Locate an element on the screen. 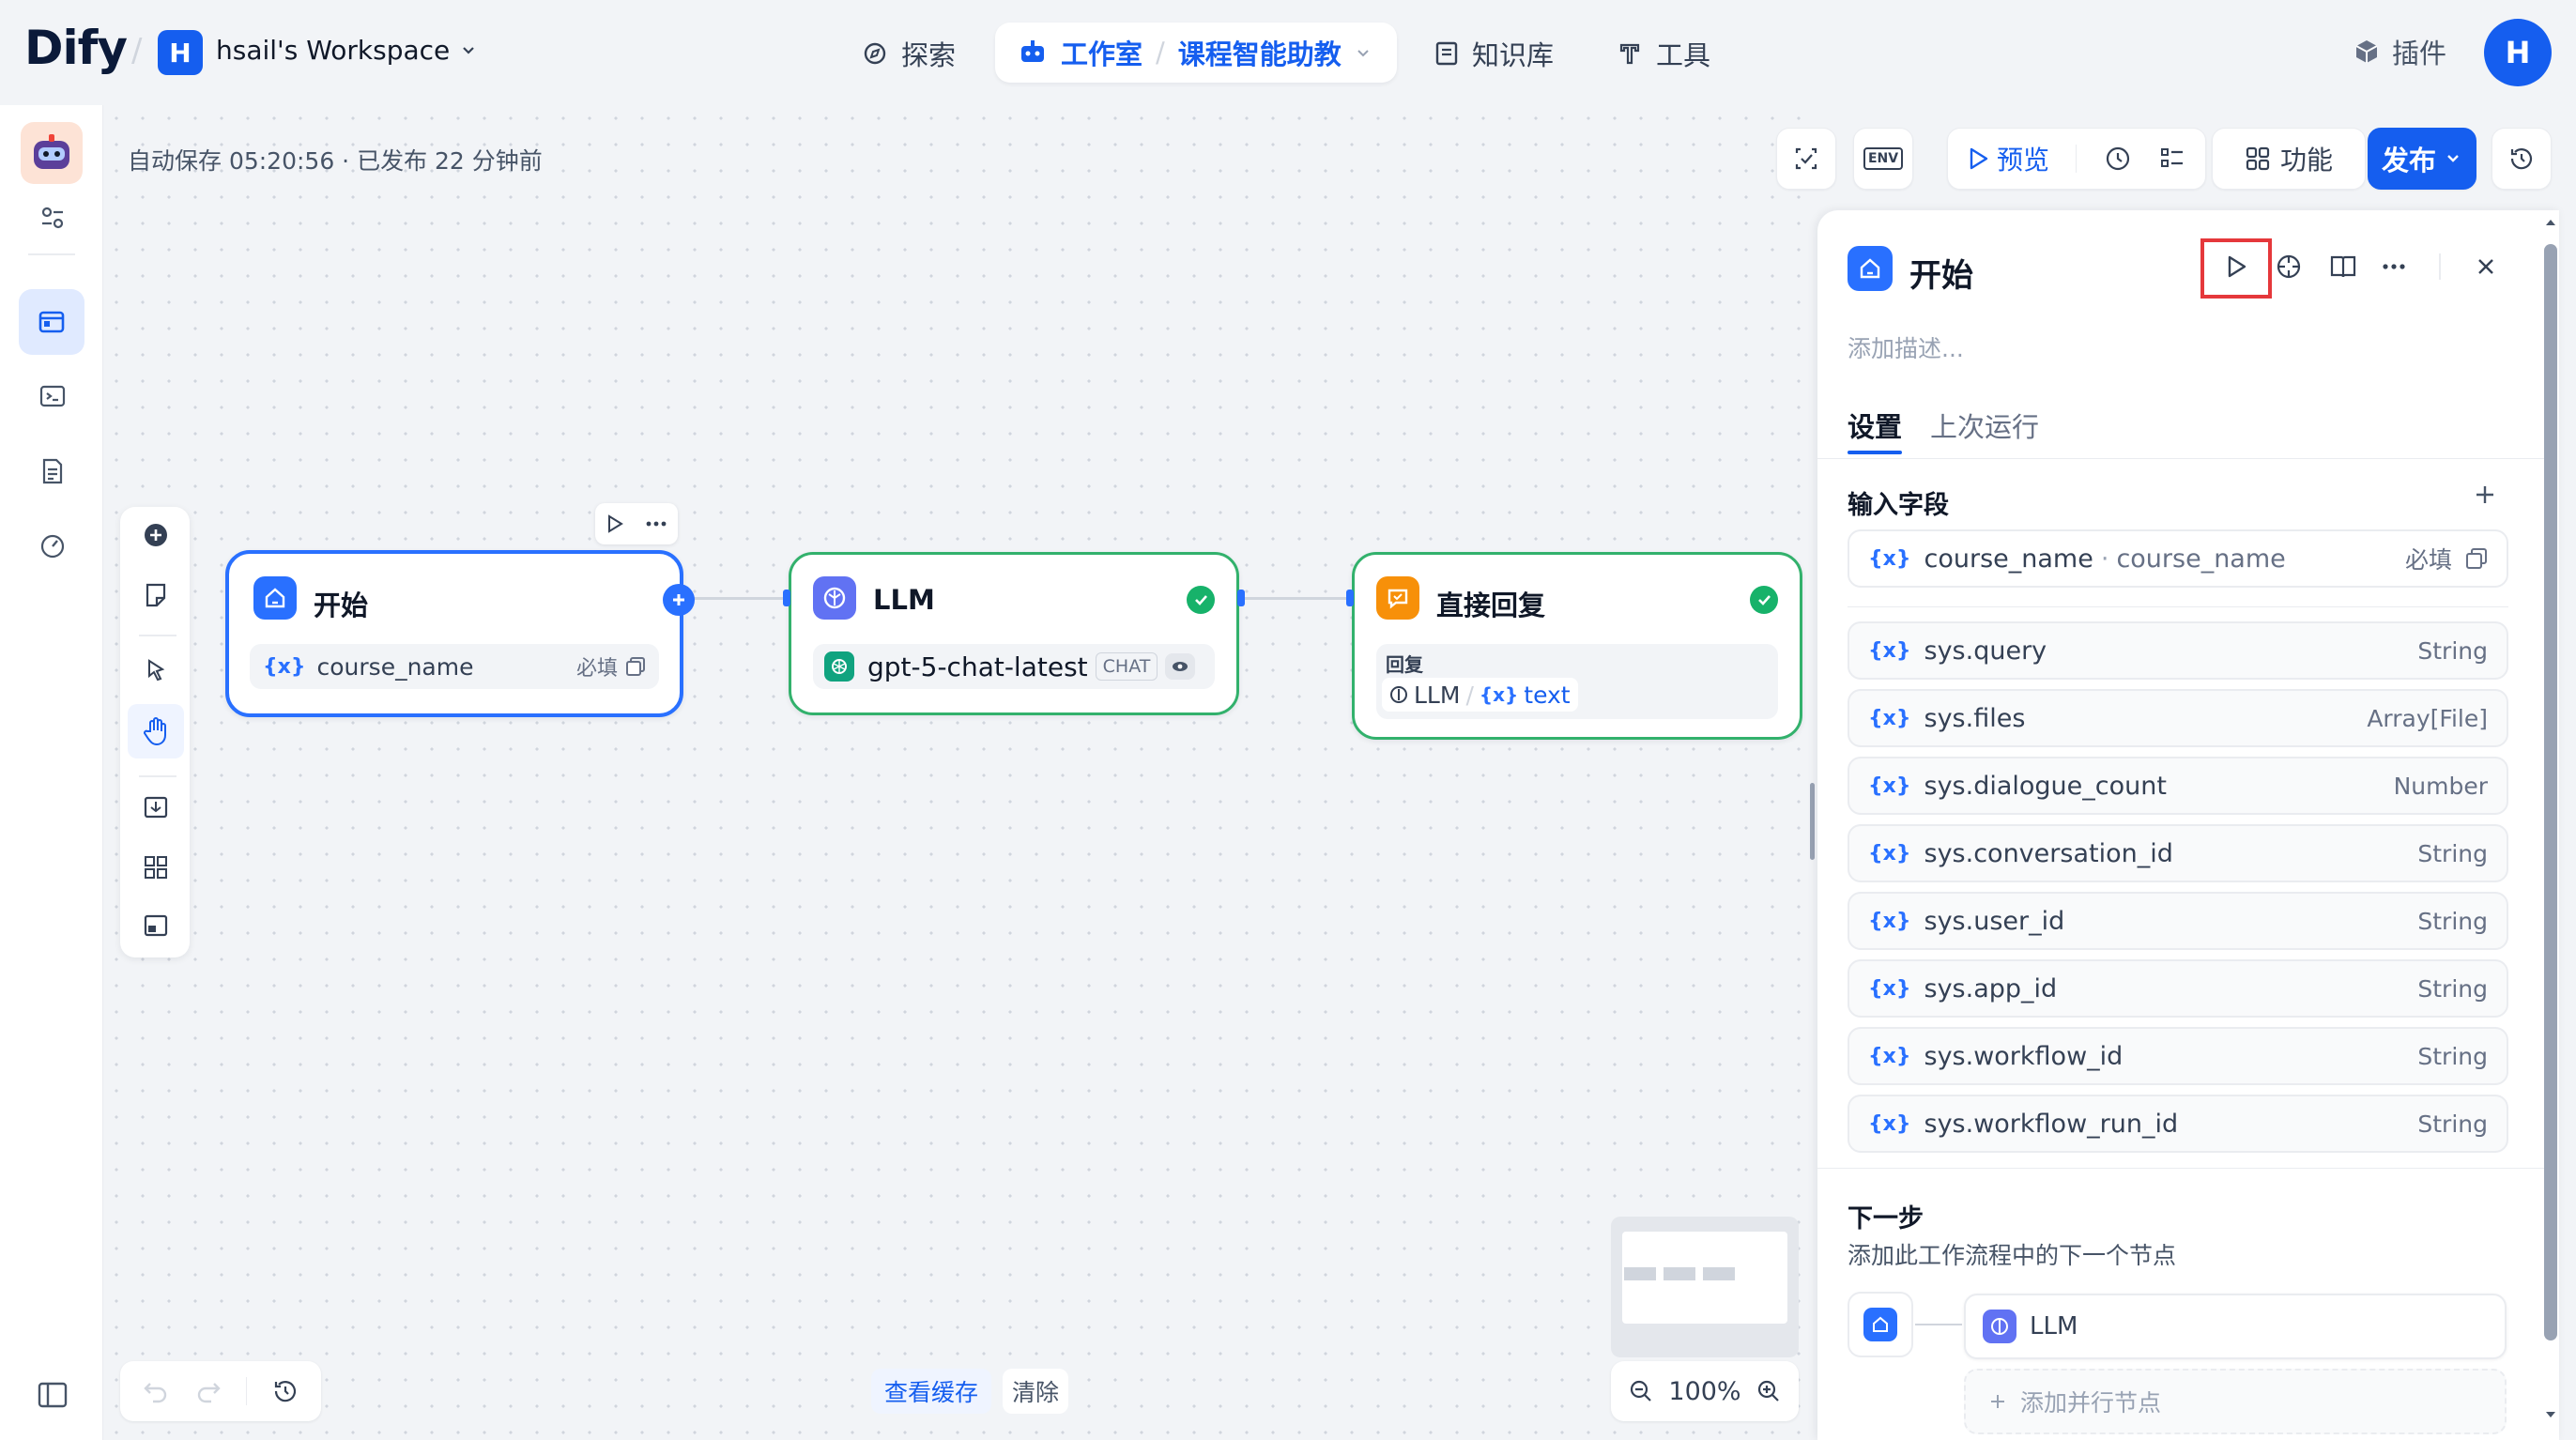  chevron-down-icon is located at coordinates (1363, 53).